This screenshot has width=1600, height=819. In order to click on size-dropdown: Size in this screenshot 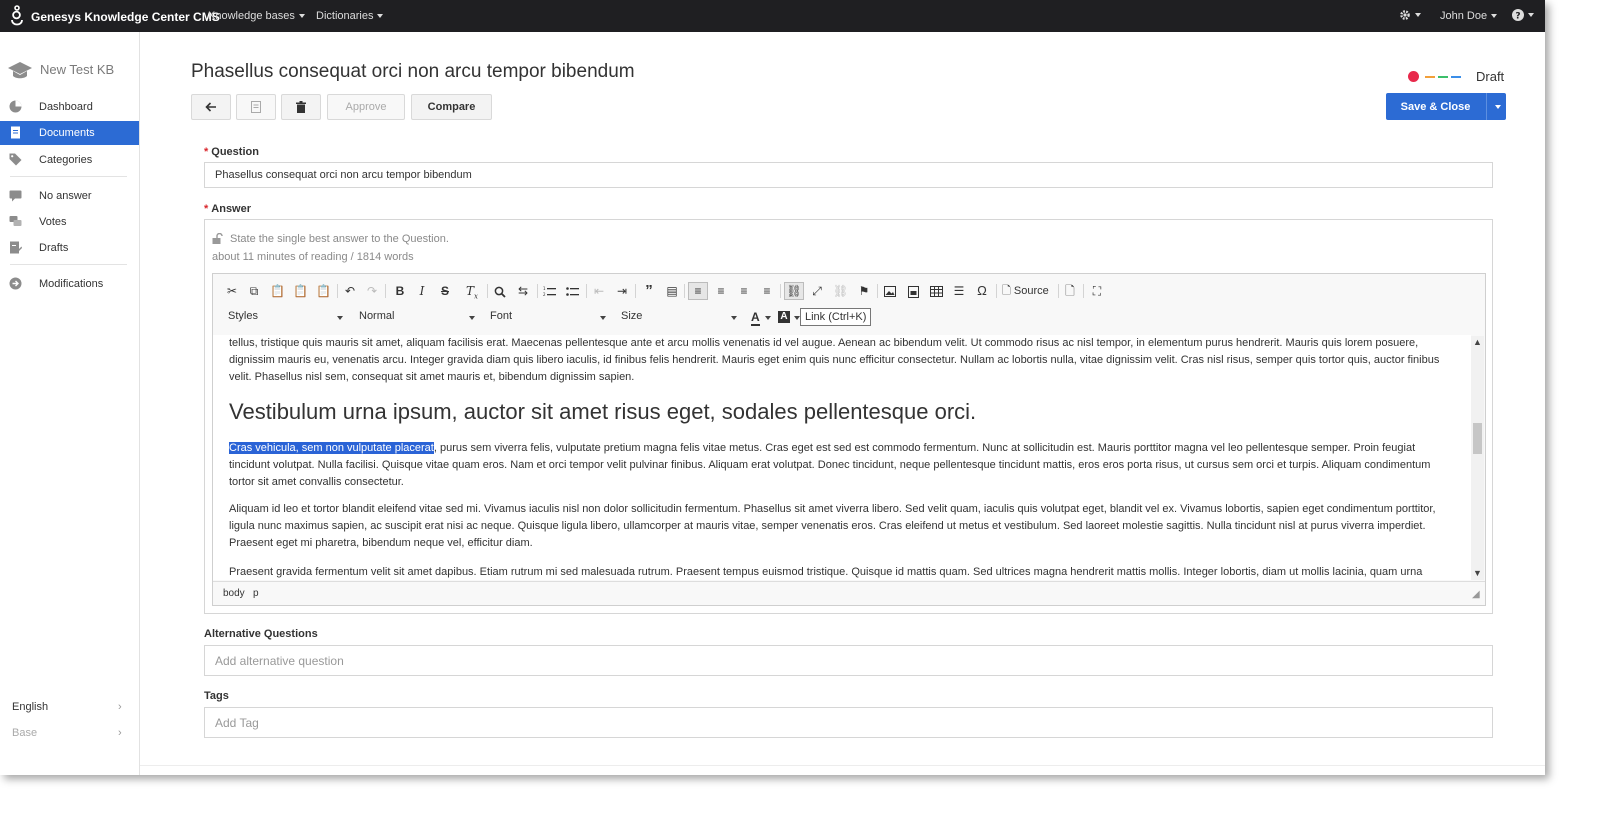, I will do `click(679, 319)`.